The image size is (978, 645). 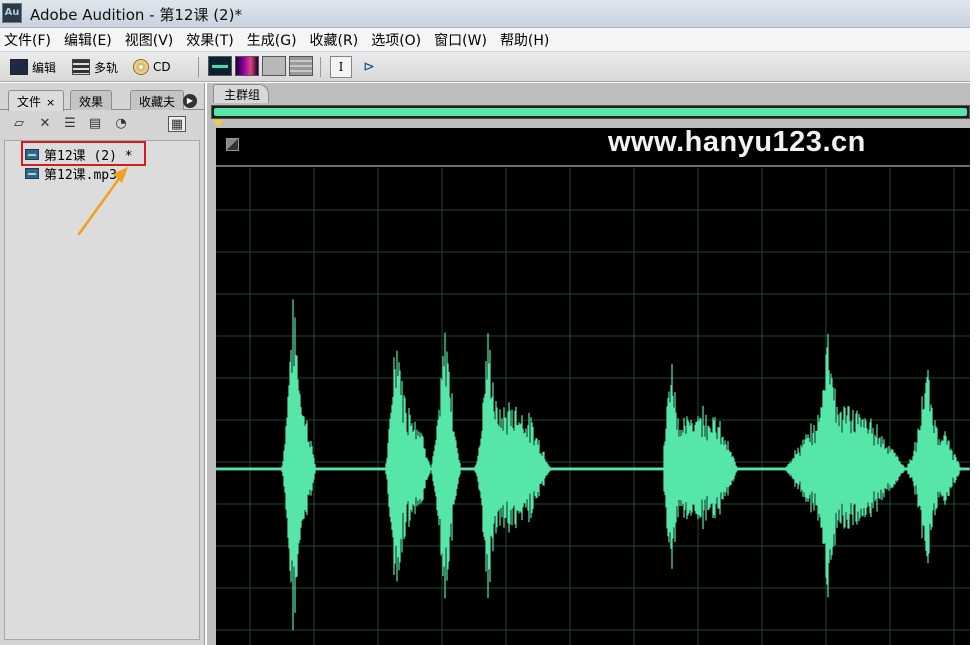 I want to click on insert-multitrack-icon: ☰, so click(x=70, y=124).